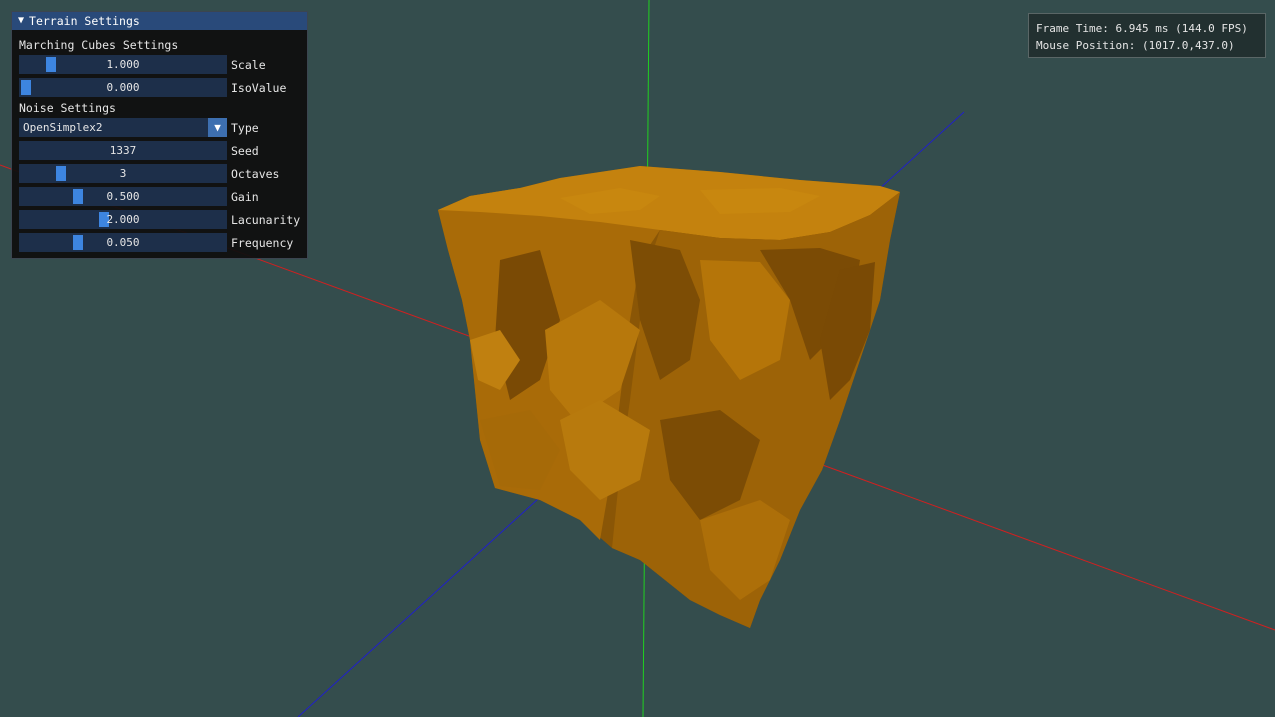 The width and height of the screenshot is (1275, 717). Describe the element at coordinates (217, 127) in the screenshot. I see `dropdown-arrow-icon: ▼` at that location.